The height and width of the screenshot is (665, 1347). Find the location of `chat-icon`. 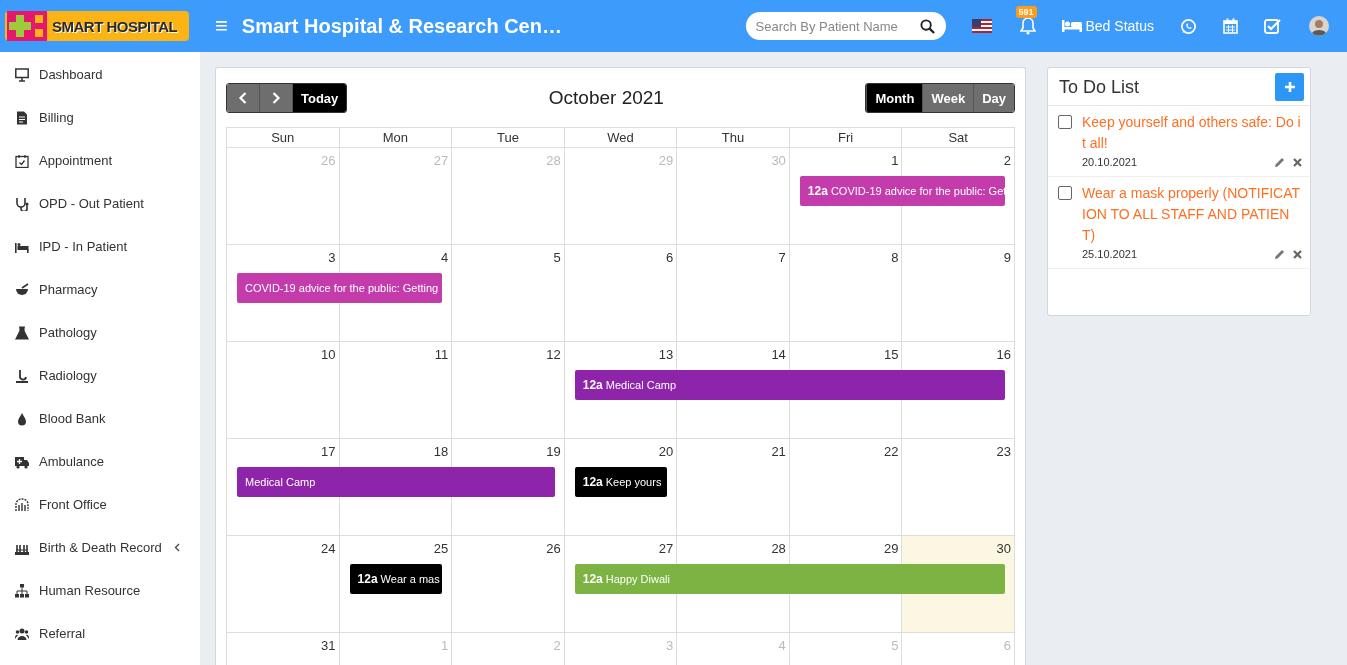

chat-icon is located at coordinates (1188, 26).